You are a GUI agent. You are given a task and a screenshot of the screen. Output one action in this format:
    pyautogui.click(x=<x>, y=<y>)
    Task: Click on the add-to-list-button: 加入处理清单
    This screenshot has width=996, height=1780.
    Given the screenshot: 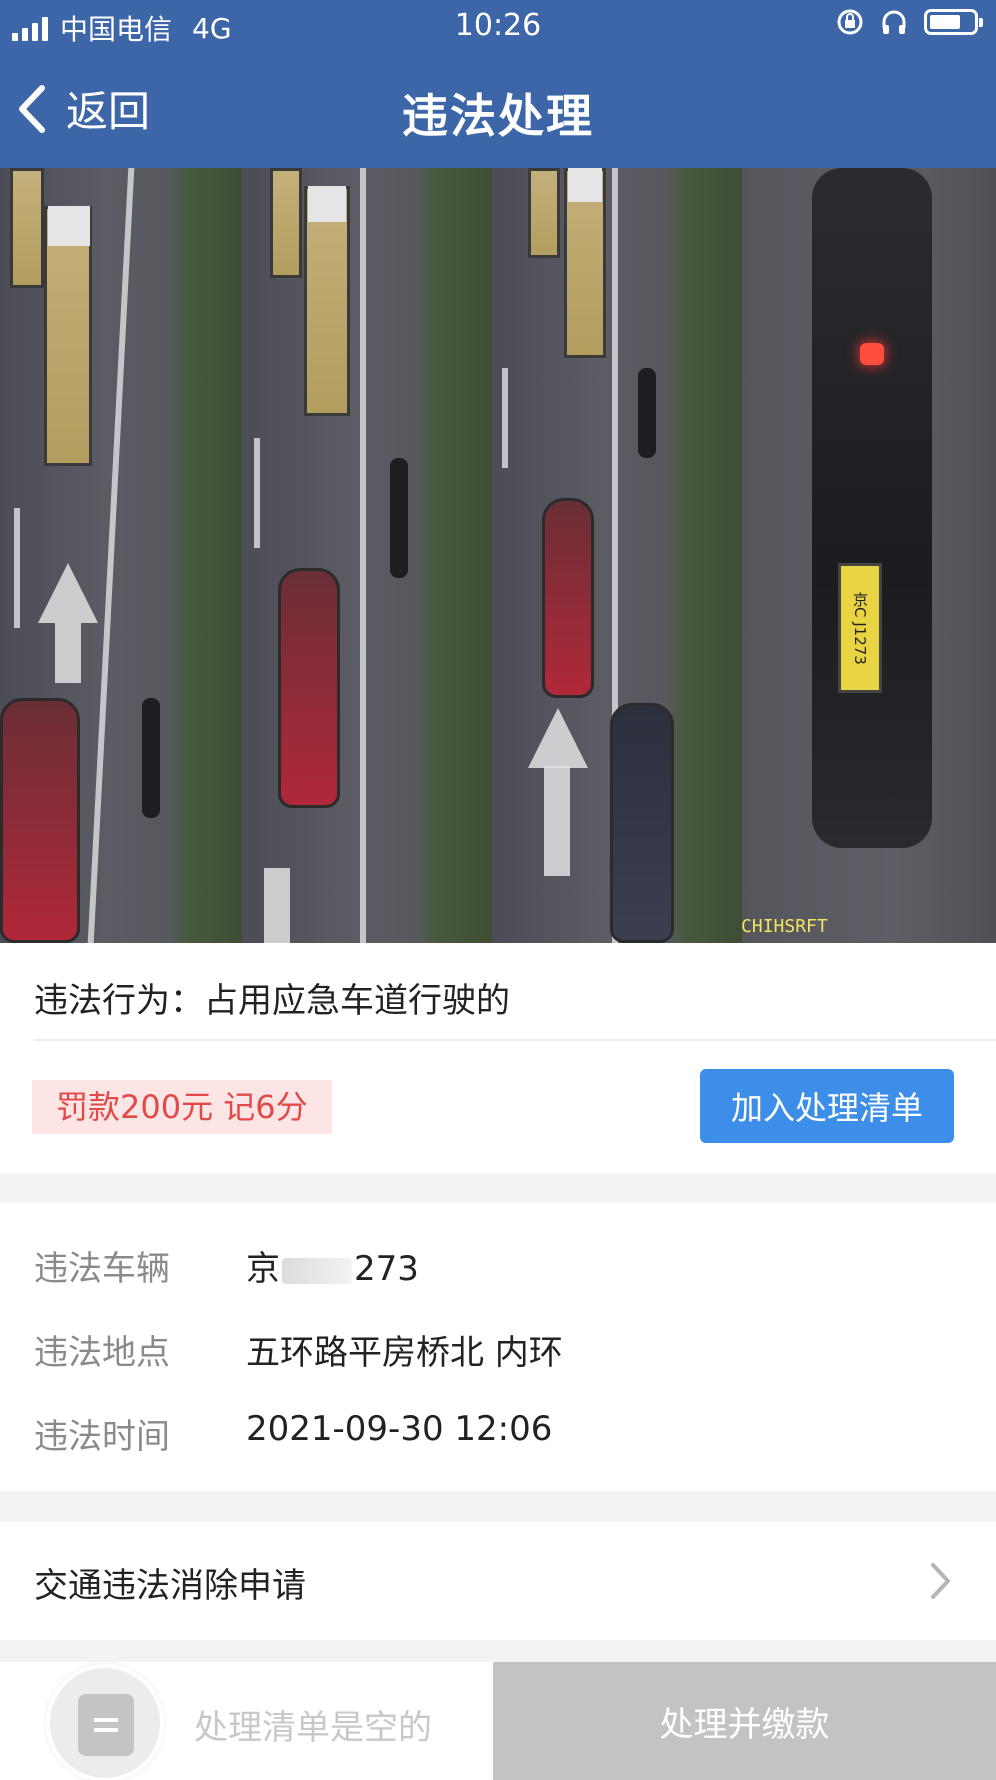 What is the action you would take?
    pyautogui.click(x=827, y=1106)
    